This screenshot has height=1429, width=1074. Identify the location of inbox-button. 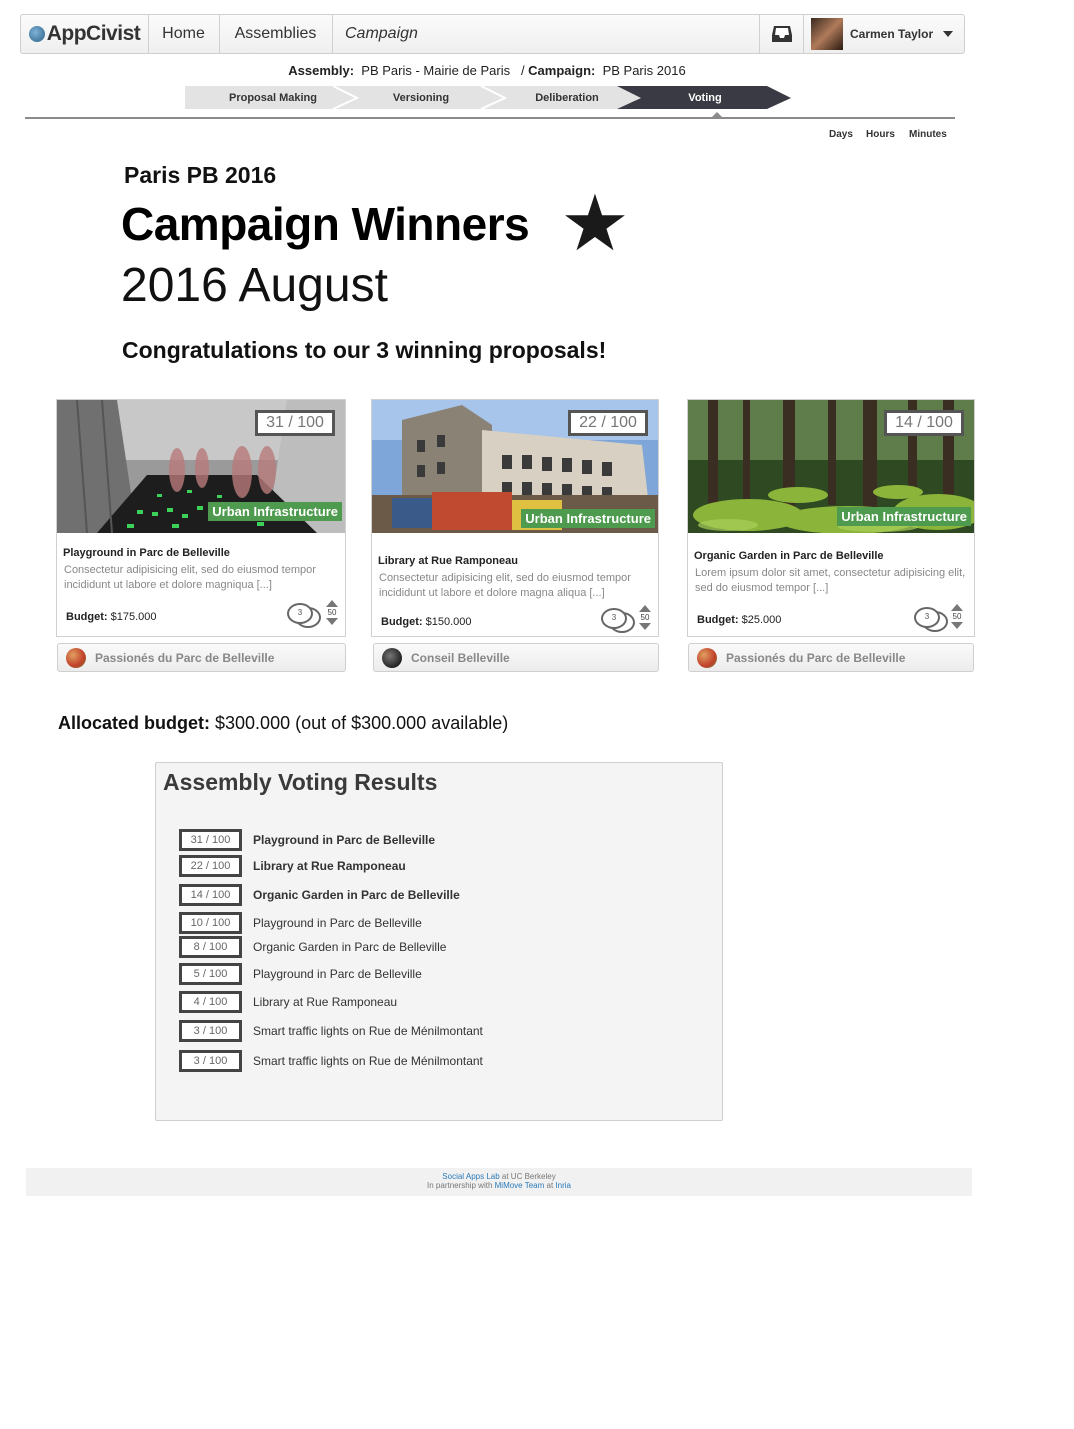
(781, 34).